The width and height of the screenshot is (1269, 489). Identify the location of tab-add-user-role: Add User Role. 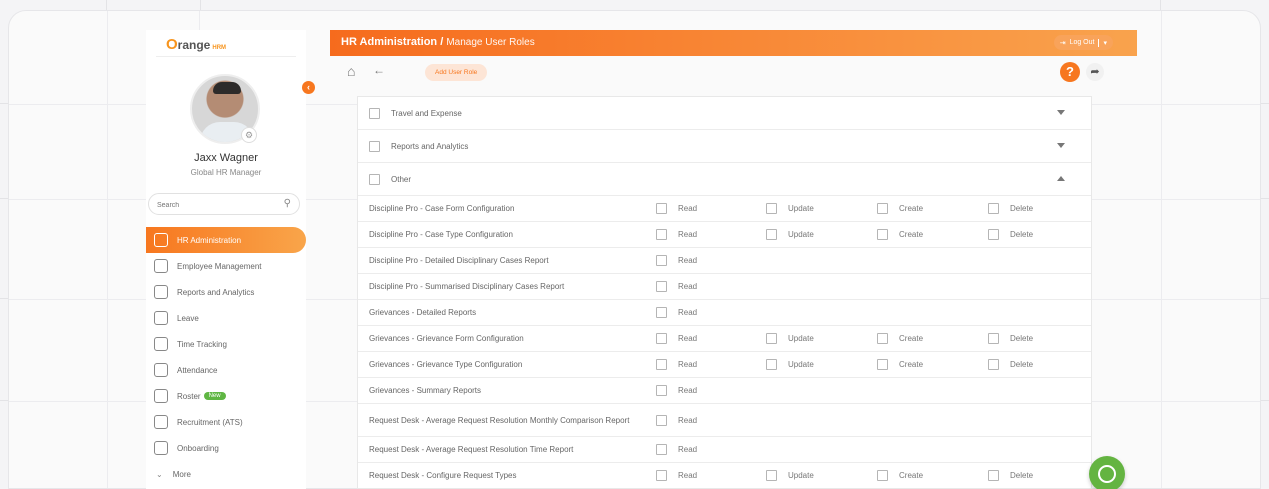
(456, 72).